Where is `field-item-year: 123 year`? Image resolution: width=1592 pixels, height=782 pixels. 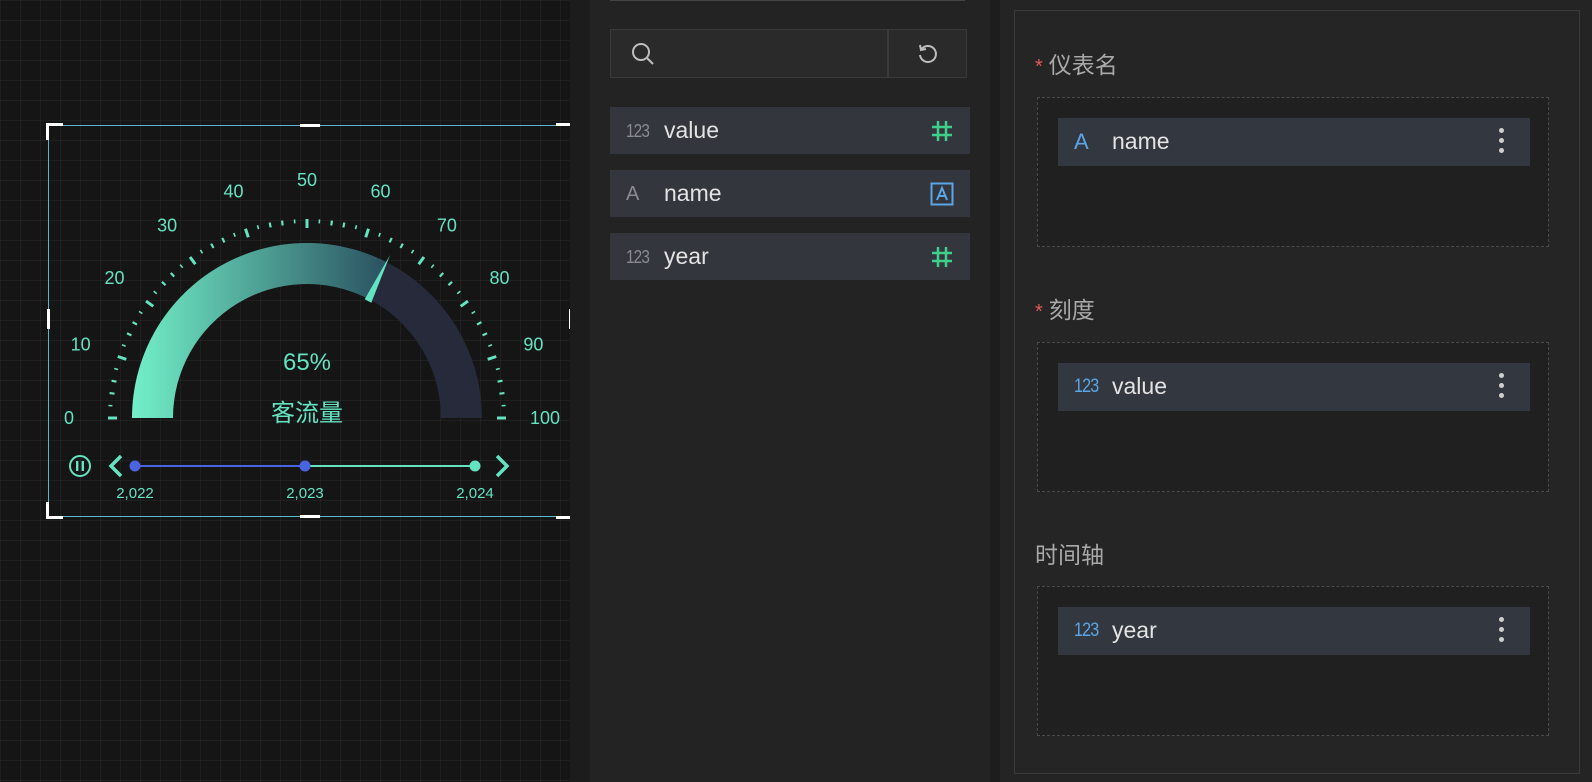
field-item-year: 123 year is located at coordinates (790, 256).